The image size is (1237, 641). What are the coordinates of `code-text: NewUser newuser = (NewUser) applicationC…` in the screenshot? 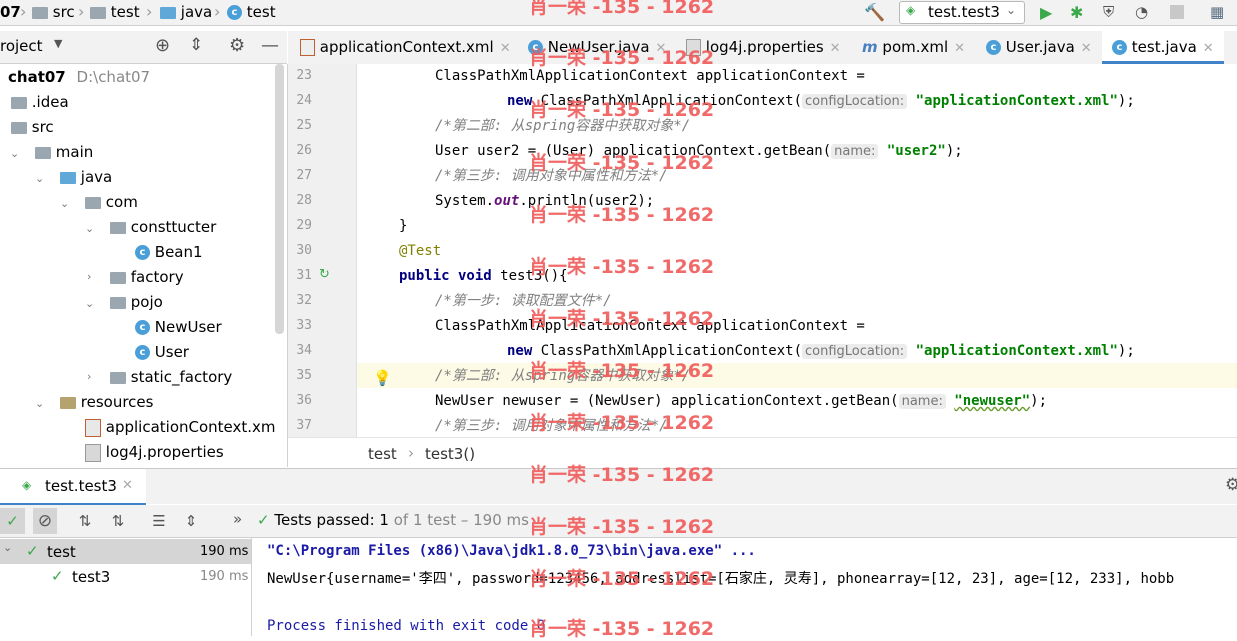 It's located at (667, 401).